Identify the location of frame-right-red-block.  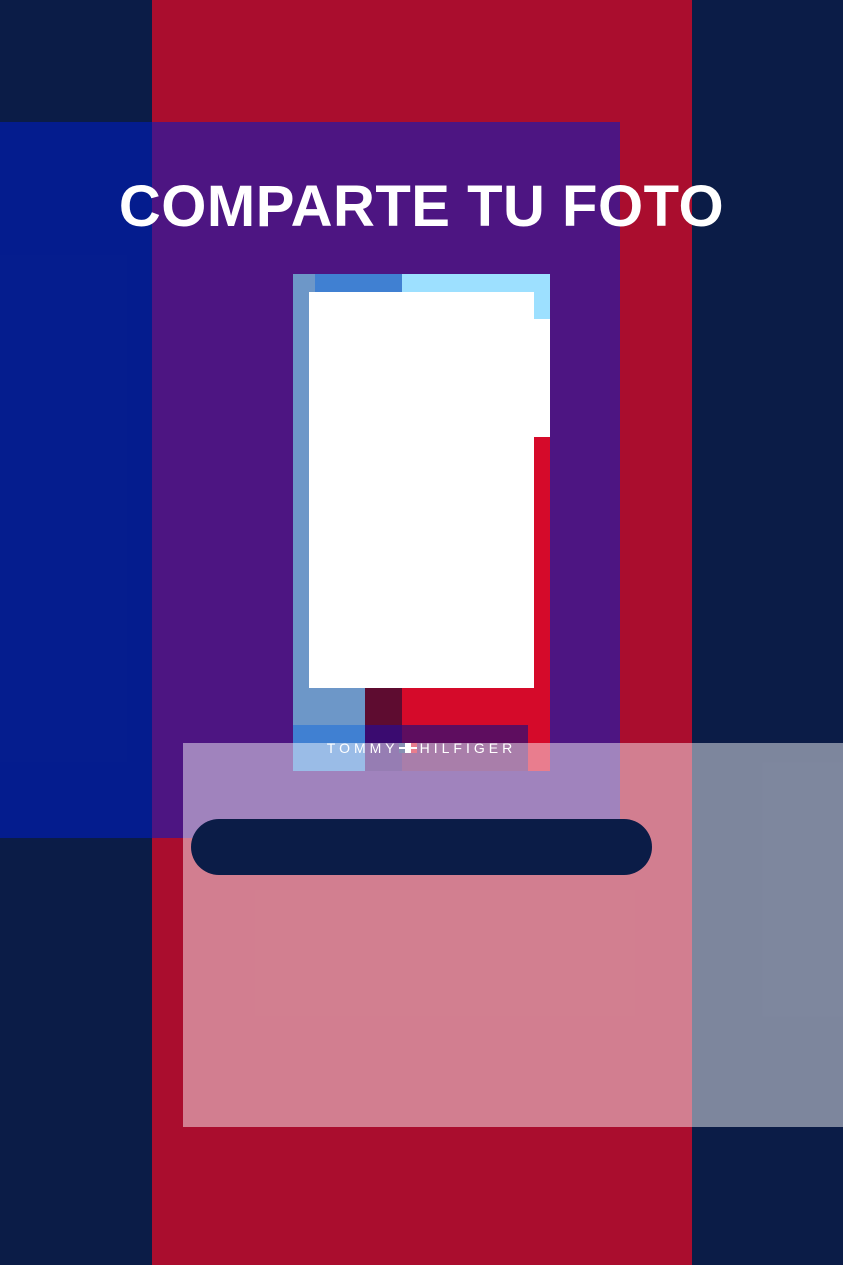
(542, 604).